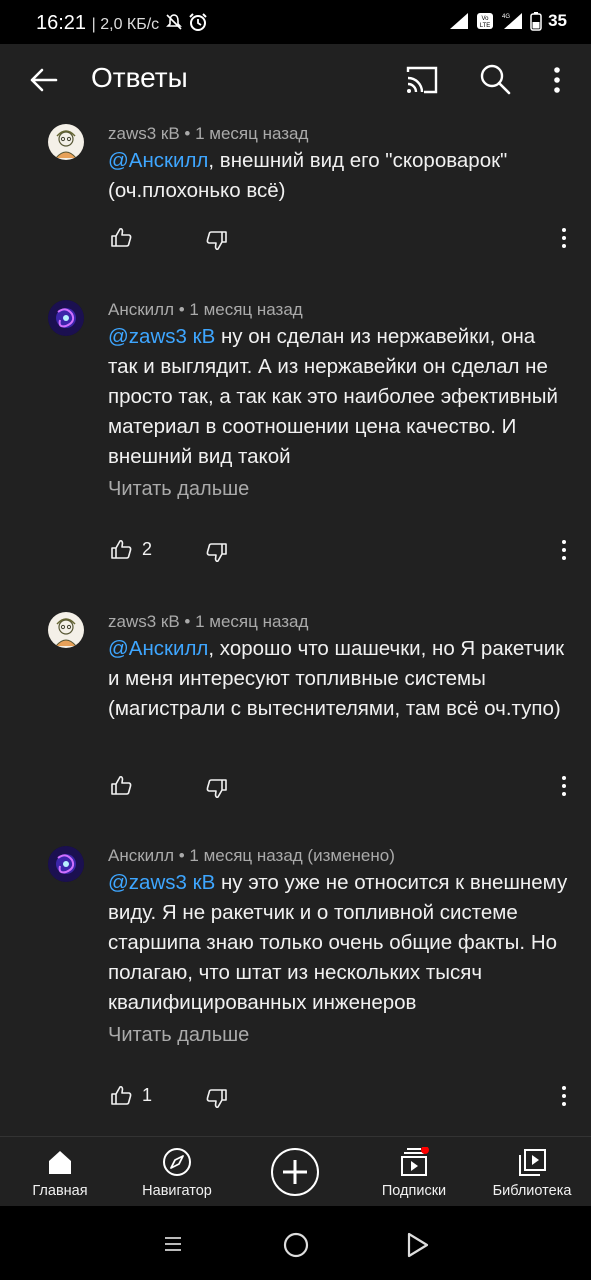  What do you see at coordinates (173, 1244) in the screenshot?
I see `menu-icon` at bounding box center [173, 1244].